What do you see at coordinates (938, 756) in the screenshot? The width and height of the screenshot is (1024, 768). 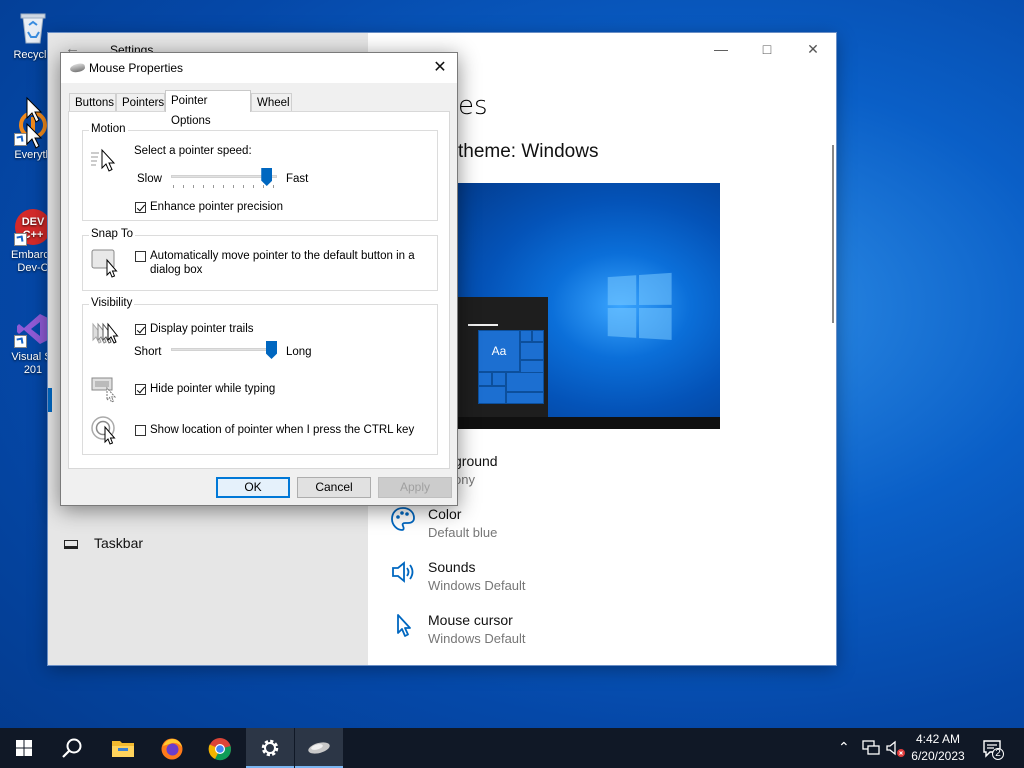 I see `clock-date: 6/20/2023` at bounding box center [938, 756].